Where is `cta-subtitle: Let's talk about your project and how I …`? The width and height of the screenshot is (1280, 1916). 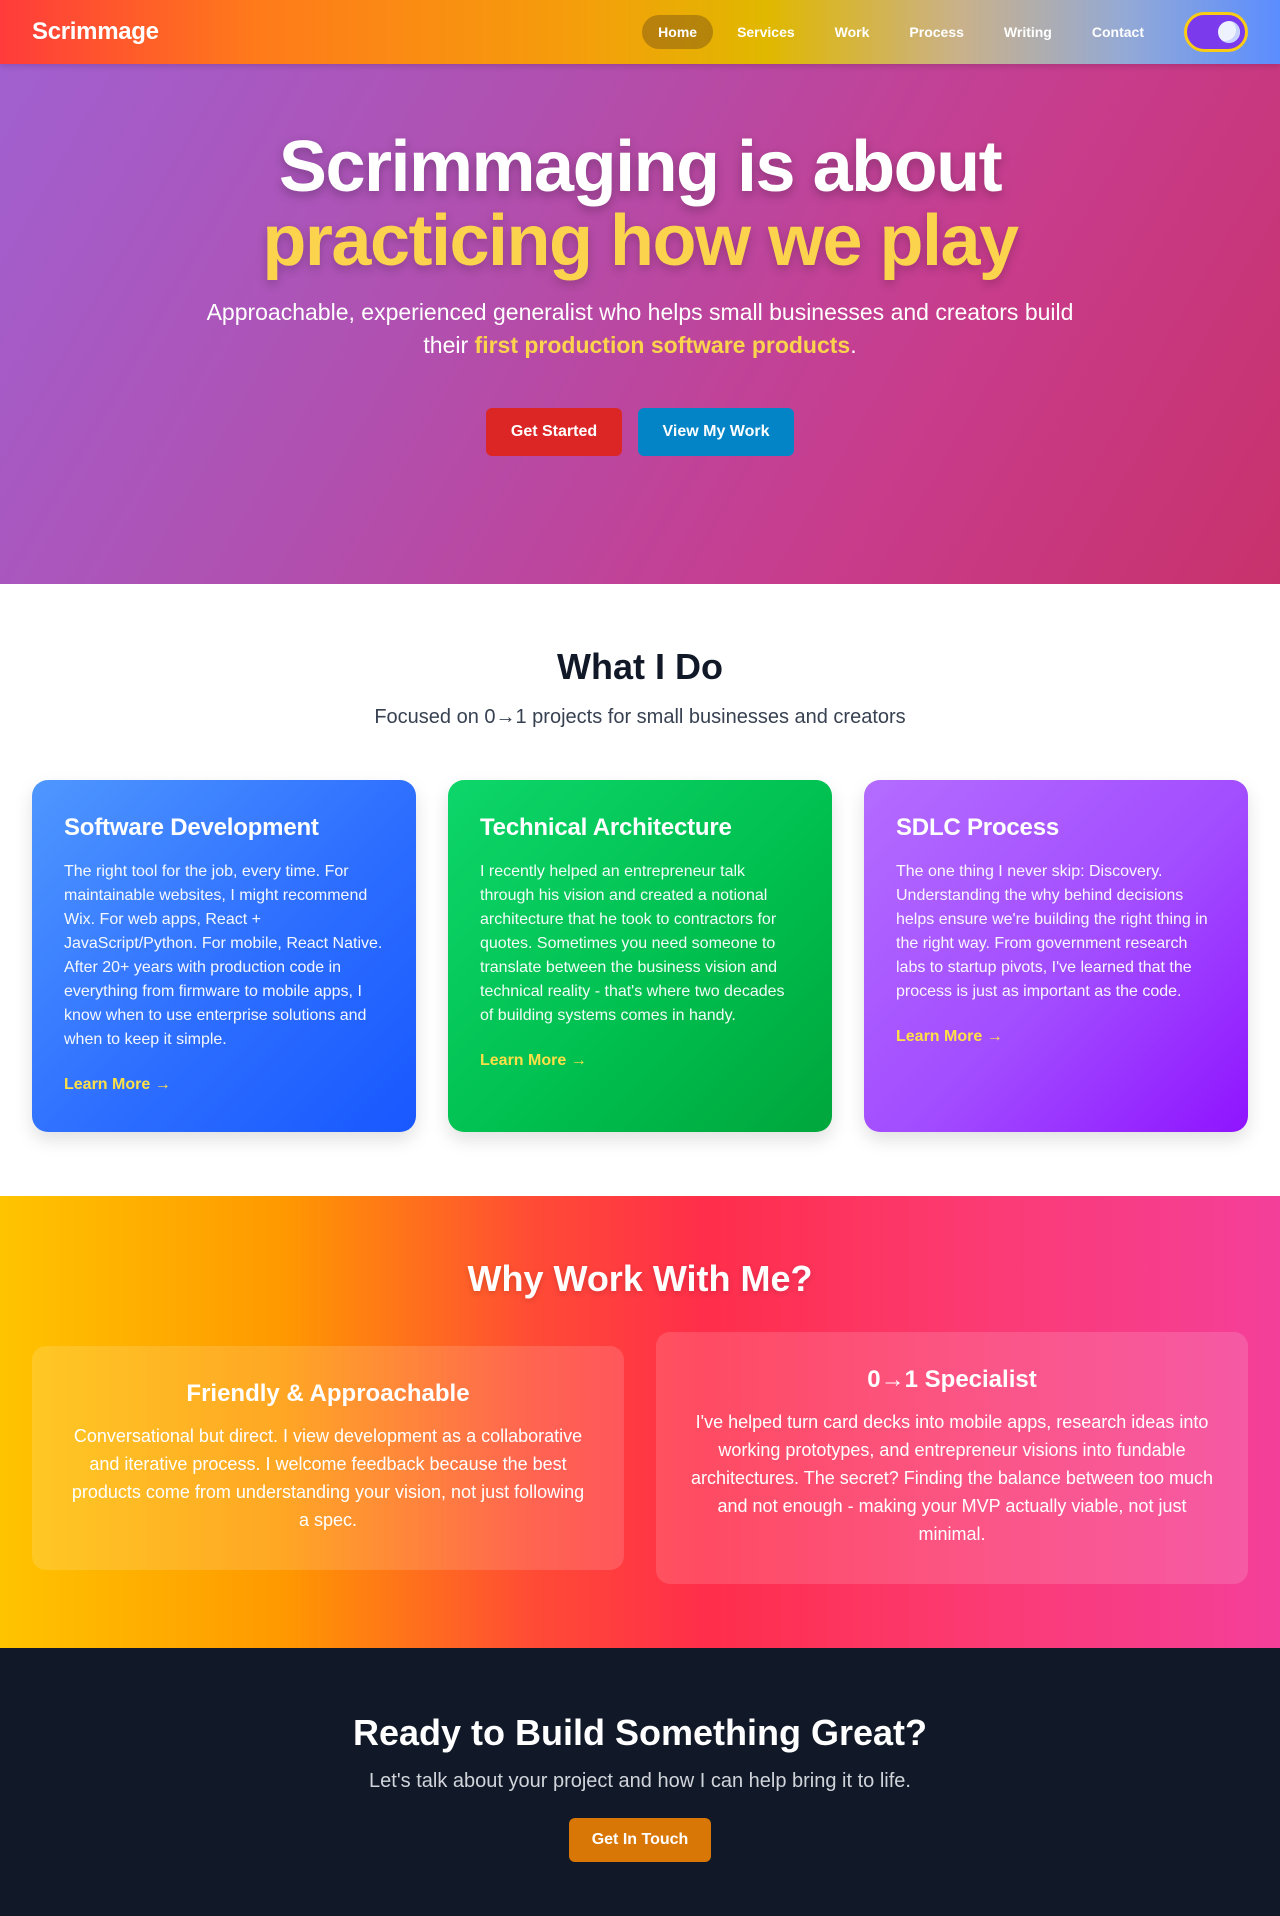 cta-subtitle: Let's talk about your project and how I … is located at coordinates (640, 1781).